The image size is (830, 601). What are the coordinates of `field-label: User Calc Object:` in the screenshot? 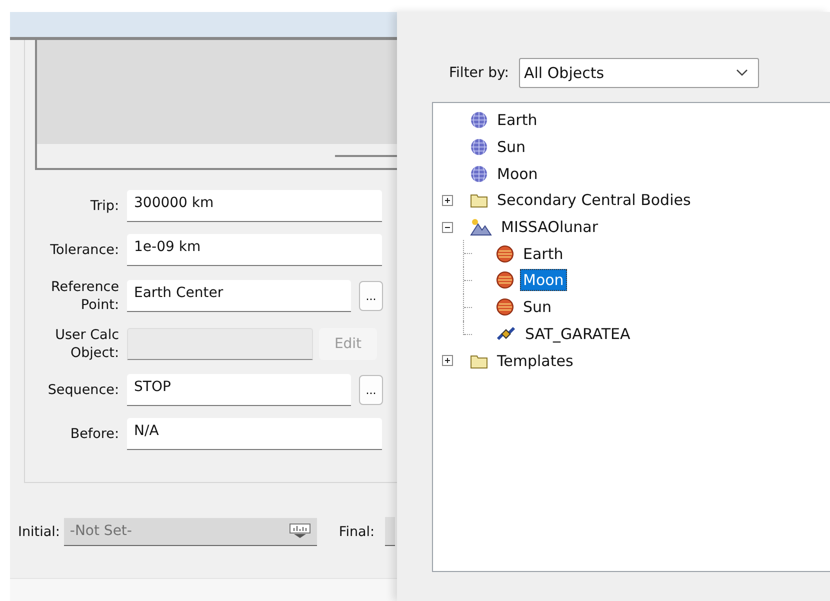 It's located at (86, 344).